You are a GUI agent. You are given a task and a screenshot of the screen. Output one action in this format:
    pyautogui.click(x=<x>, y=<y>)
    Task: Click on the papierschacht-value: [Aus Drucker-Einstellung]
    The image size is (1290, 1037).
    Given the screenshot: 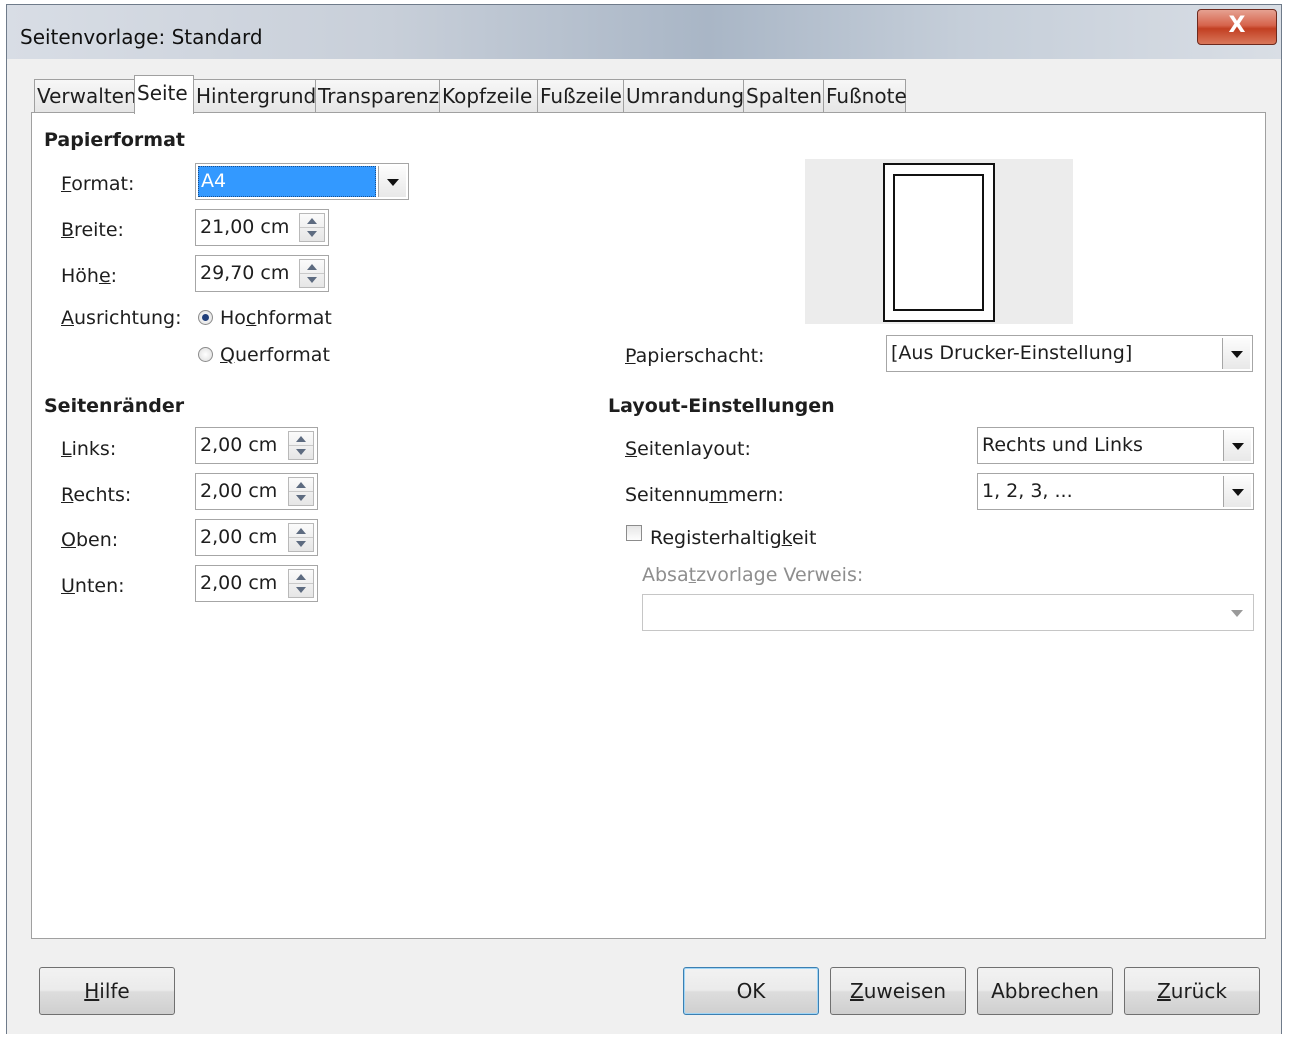 What is the action you would take?
    pyautogui.click(x=1012, y=353)
    